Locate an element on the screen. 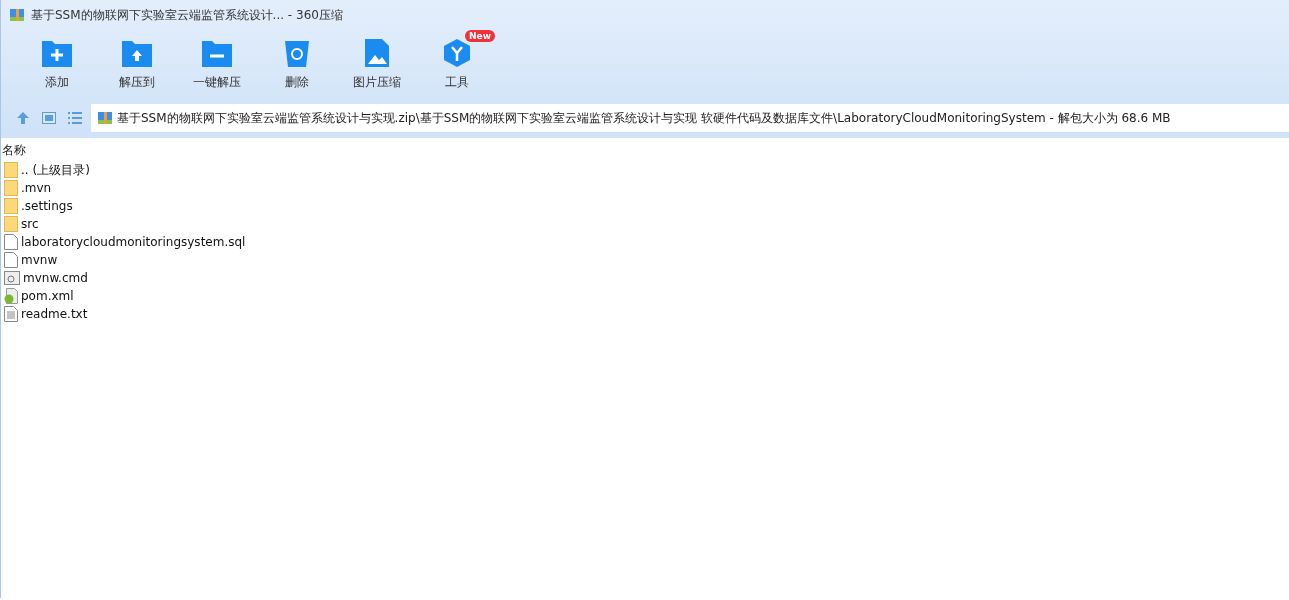  xml-file-icon is located at coordinates (11, 296).